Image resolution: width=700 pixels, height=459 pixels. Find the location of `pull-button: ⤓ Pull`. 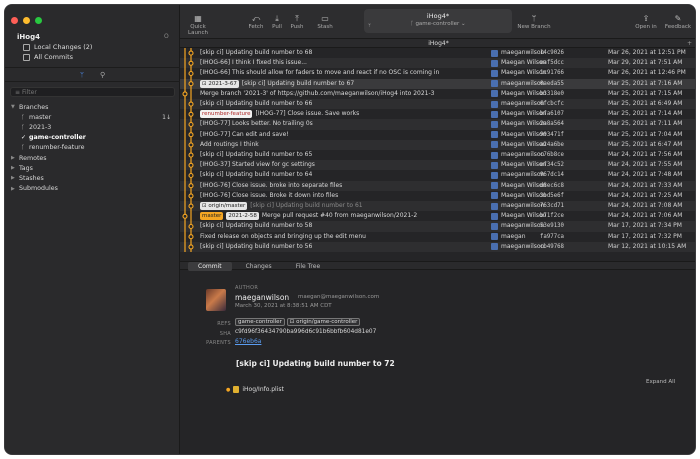

pull-button: ⤓ Pull is located at coordinates (277, 21).